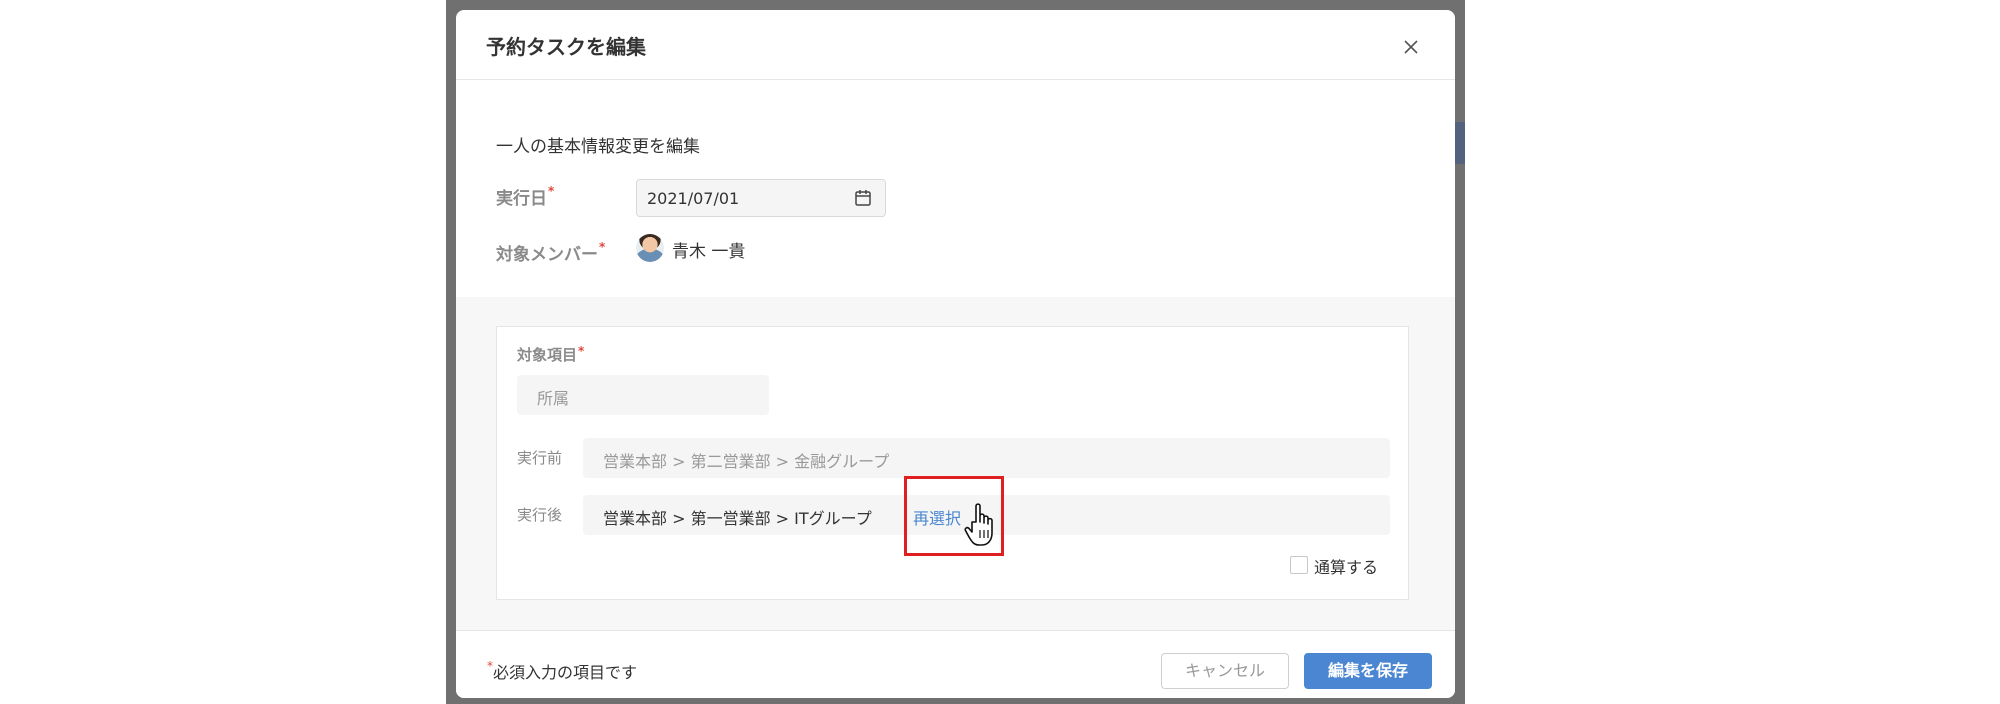 This screenshot has width=2000, height=704. Describe the element at coordinates (737, 518) in the screenshot. I see `after-value: 営業本部 > 第一営業部 > ITグループ` at that location.